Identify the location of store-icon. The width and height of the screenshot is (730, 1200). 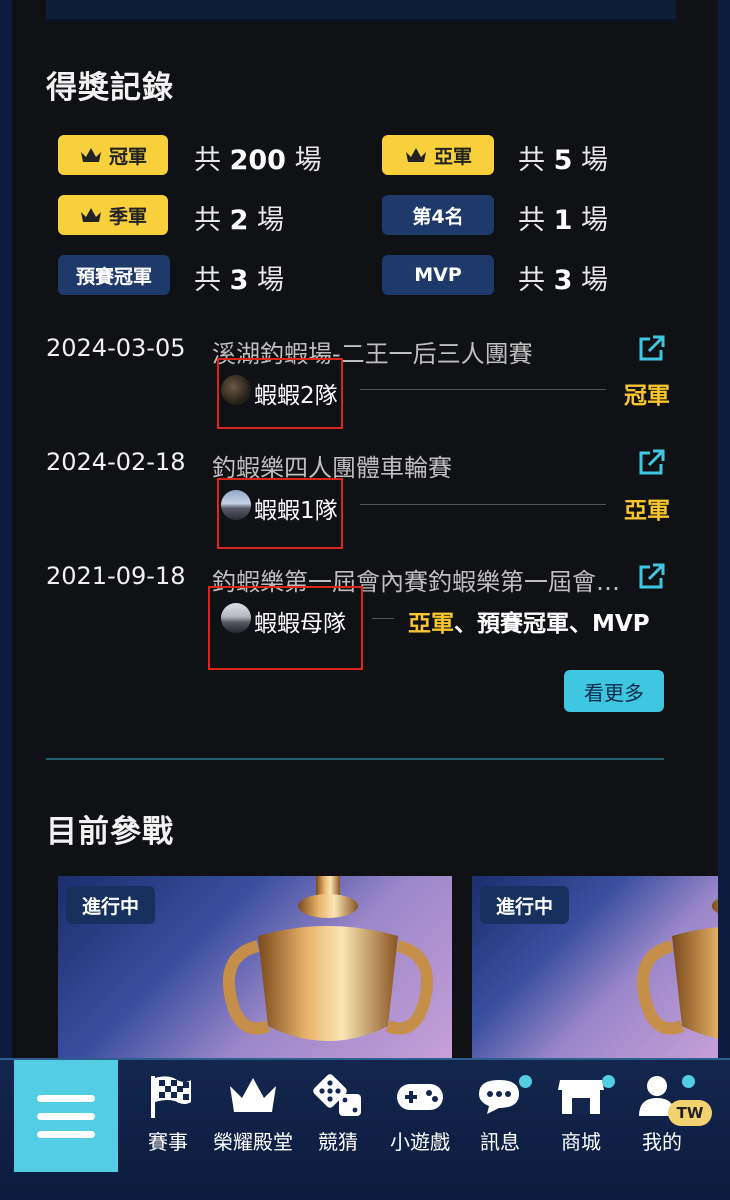
(581, 1097).